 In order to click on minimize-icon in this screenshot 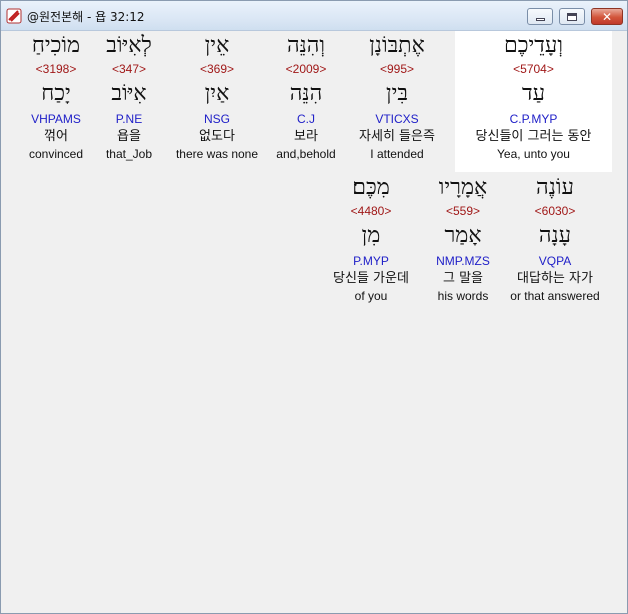, I will do `click(540, 19)`.